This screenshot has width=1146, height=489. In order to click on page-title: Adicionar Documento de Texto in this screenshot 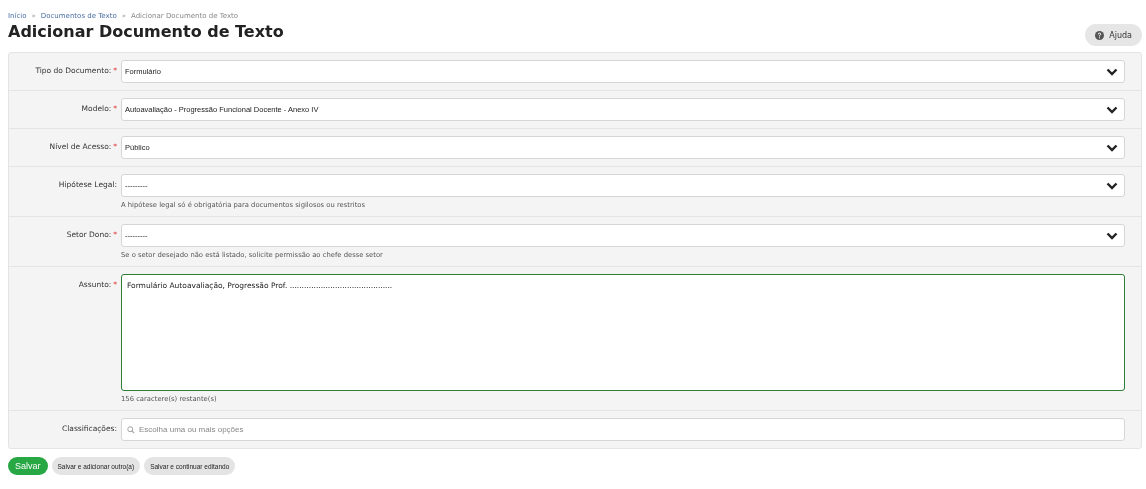, I will do `click(146, 31)`.